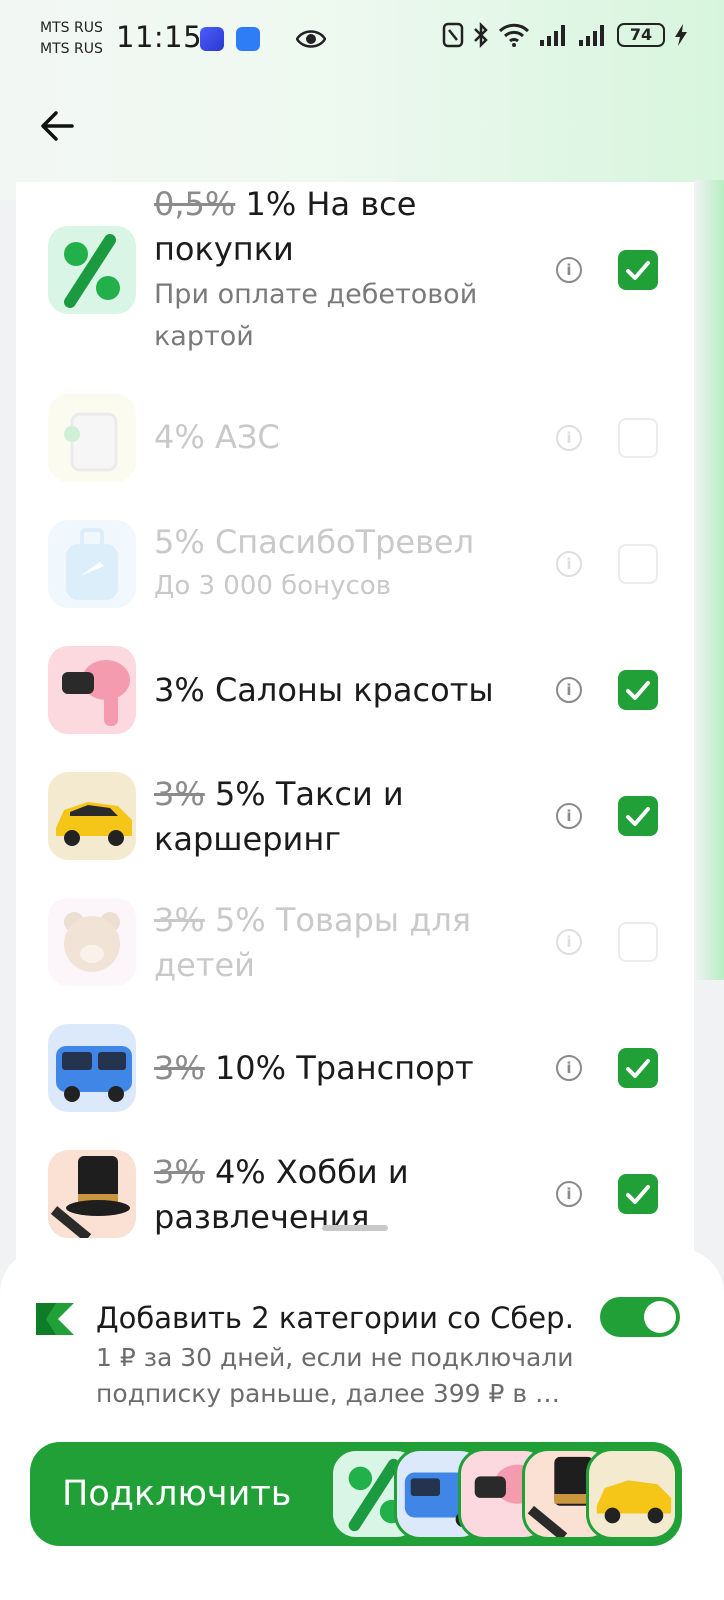  Describe the element at coordinates (92, 942) in the screenshot. I see `teddy-bear-icon` at that location.